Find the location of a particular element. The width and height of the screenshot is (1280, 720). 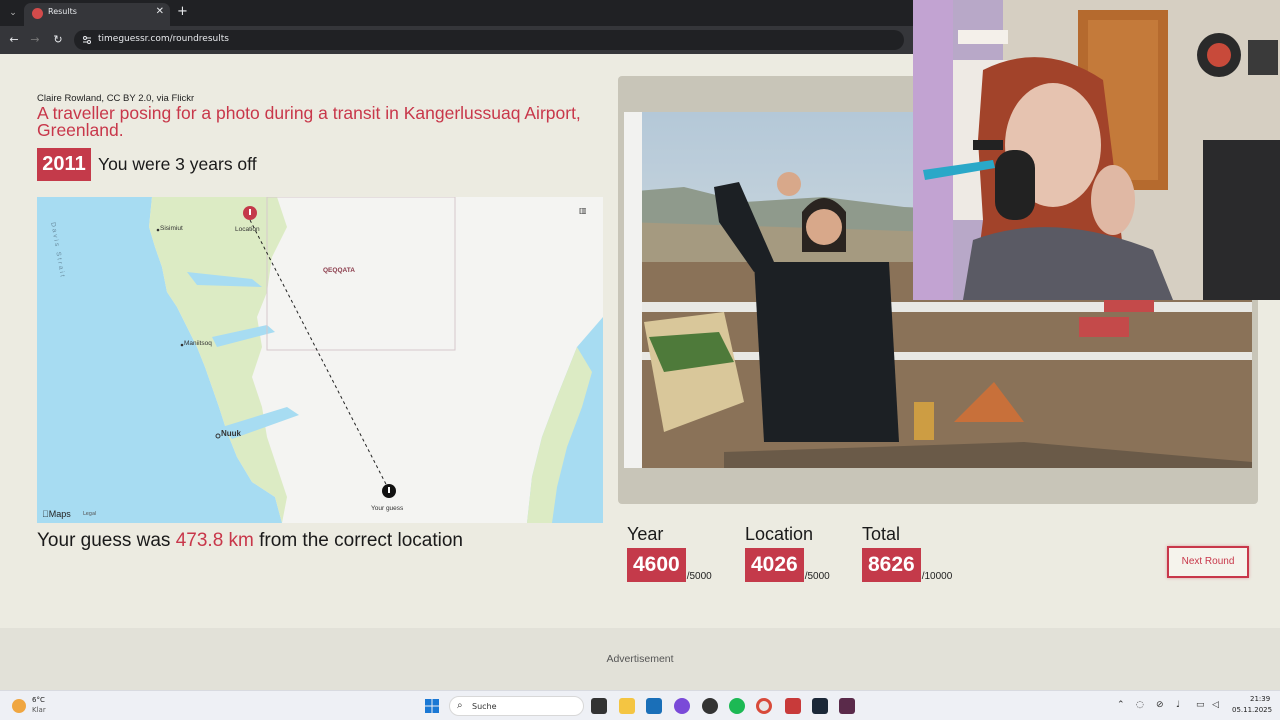

guess-pin-icon is located at coordinates (389, 491).